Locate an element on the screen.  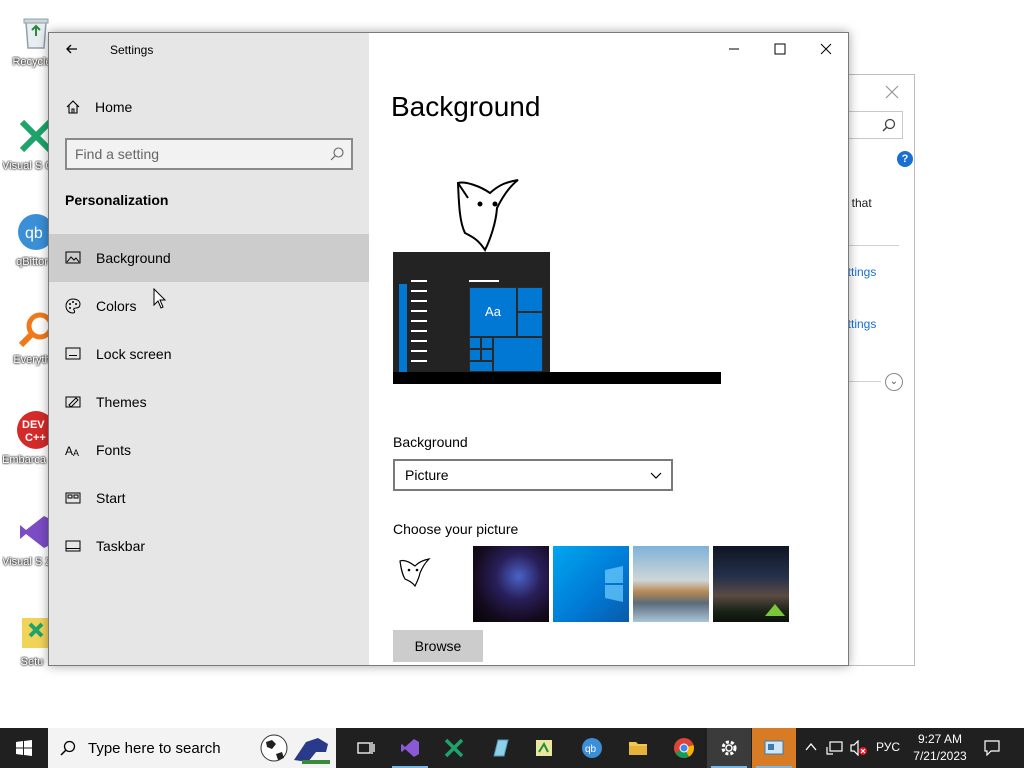
task-view-icon is located at coordinates (366, 748).